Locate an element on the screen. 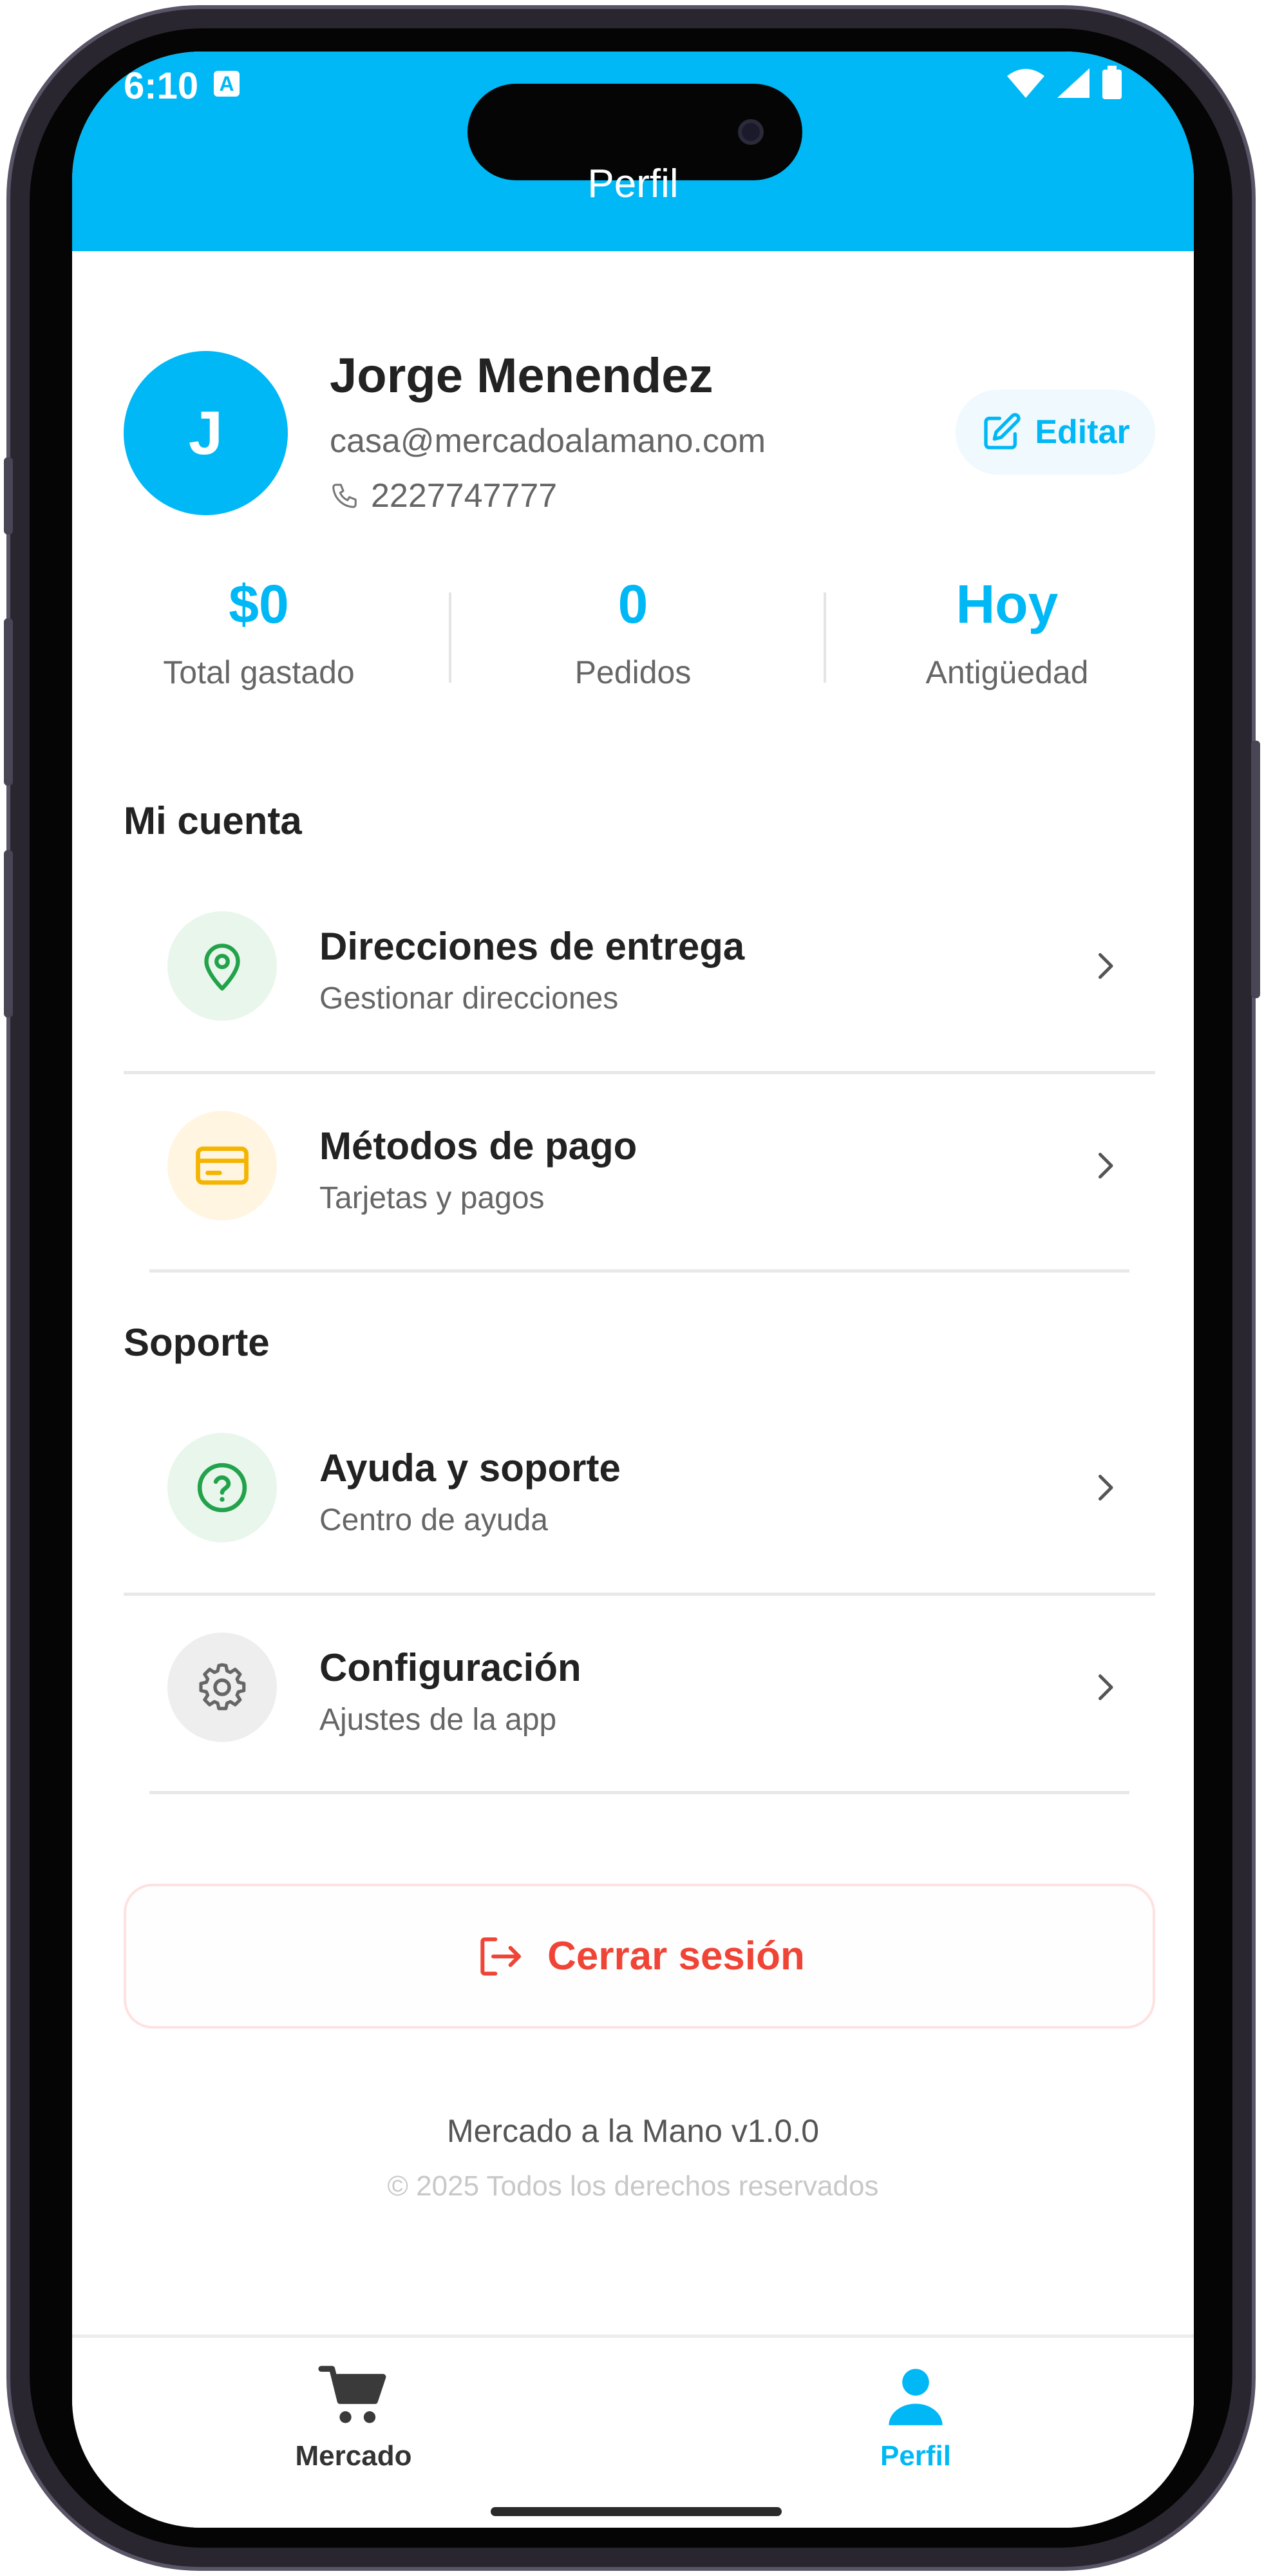 The width and height of the screenshot is (1264, 2576). stat-seniority: Hoy Antigüedad is located at coordinates (1007, 632).